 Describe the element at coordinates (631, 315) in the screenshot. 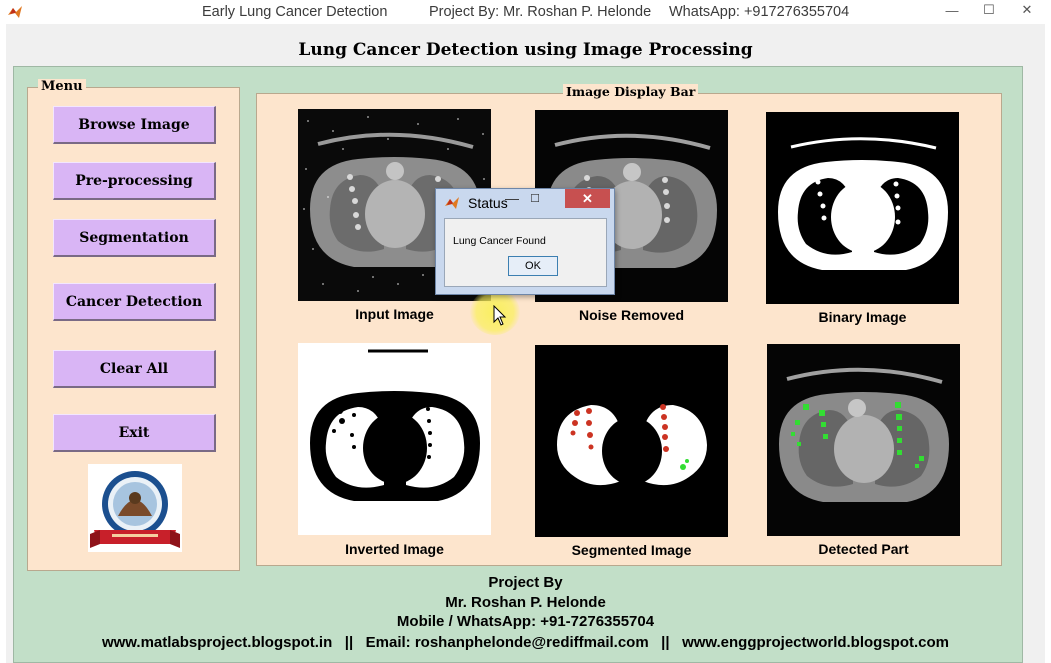

I see `caption-noise-removed: Noise Removed` at that location.